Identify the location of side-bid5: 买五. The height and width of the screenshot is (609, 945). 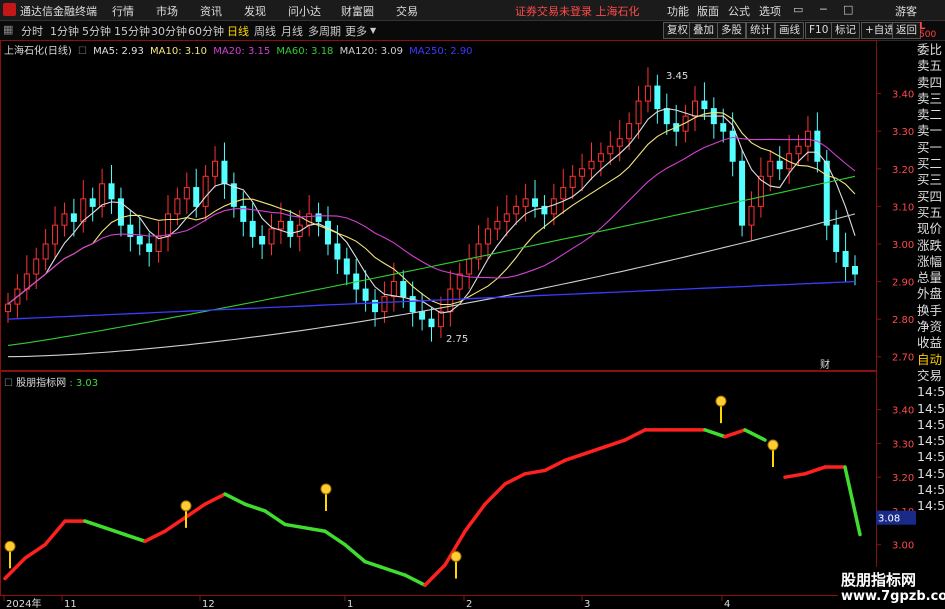
(931, 213).